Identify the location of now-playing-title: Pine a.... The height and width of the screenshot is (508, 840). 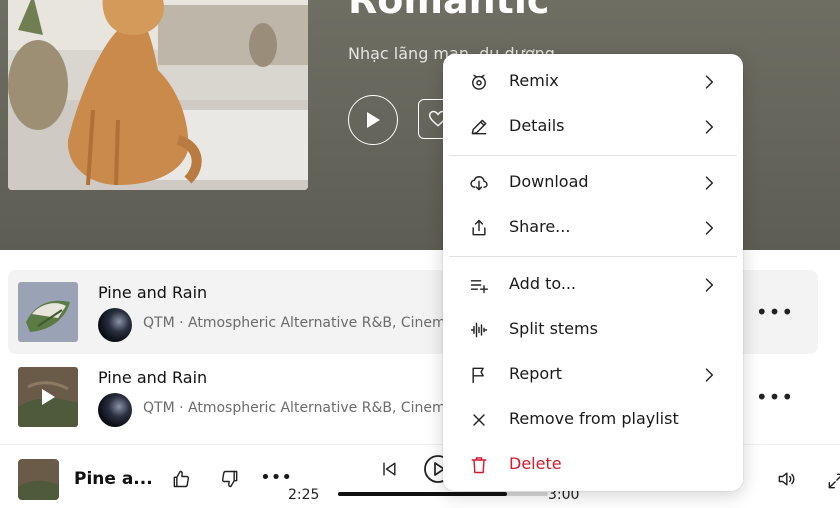
(113, 479).